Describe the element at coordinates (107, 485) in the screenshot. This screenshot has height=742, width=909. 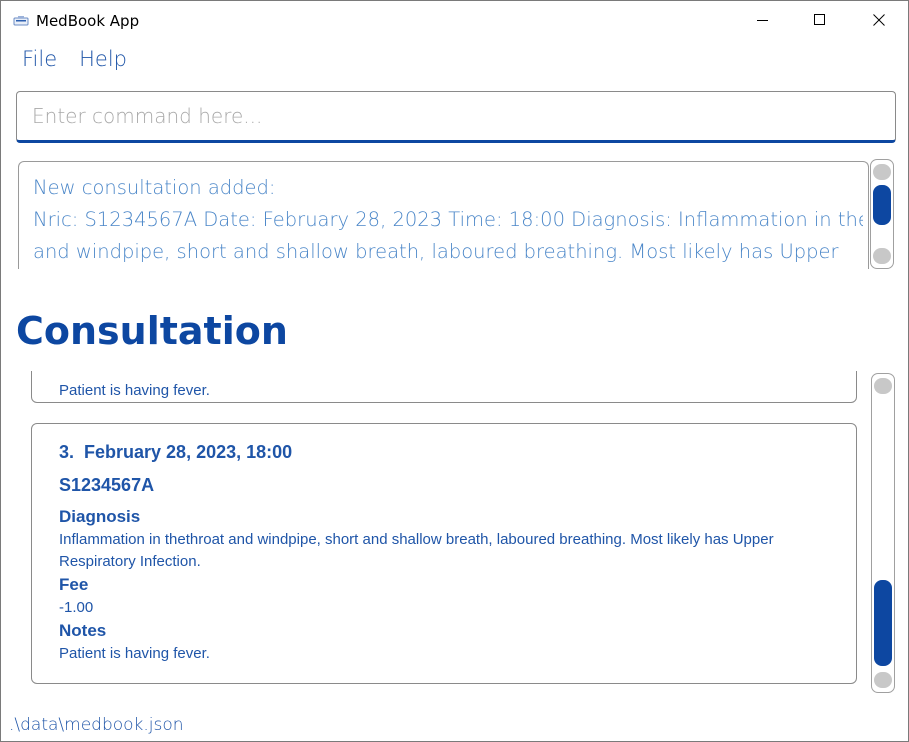
I see `consultation-nric: S1234567A` at that location.